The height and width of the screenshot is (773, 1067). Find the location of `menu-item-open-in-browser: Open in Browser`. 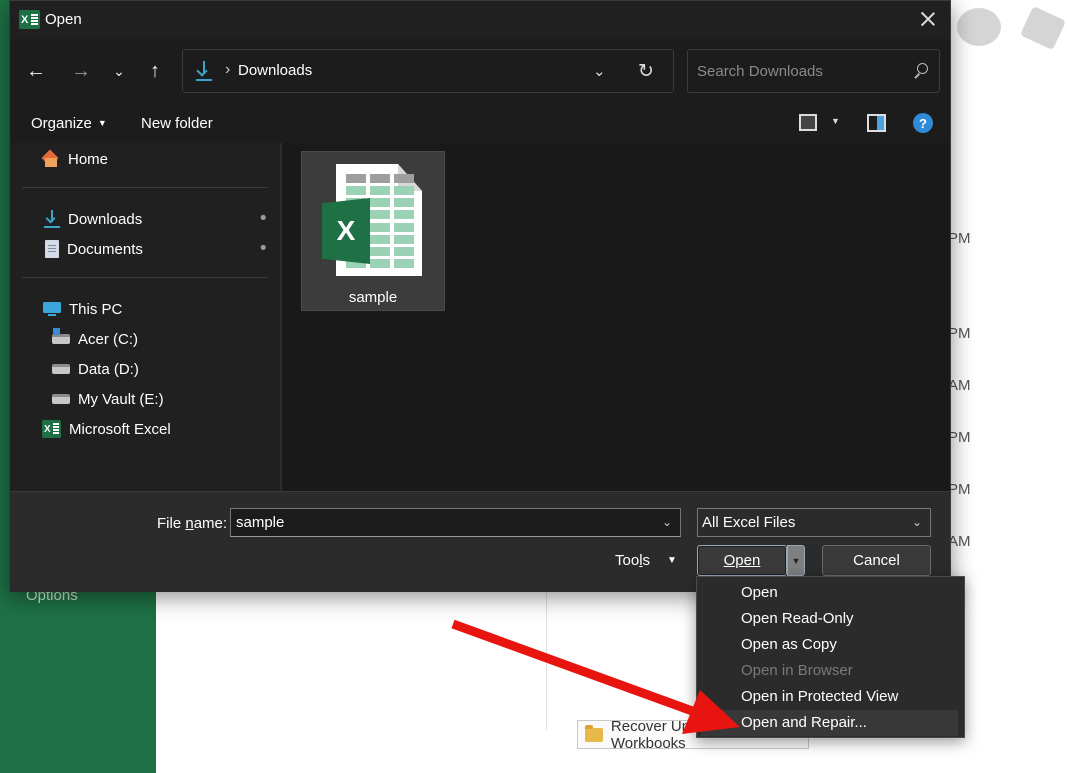

menu-item-open-in-browser: Open in Browser is located at coordinates (797, 670).